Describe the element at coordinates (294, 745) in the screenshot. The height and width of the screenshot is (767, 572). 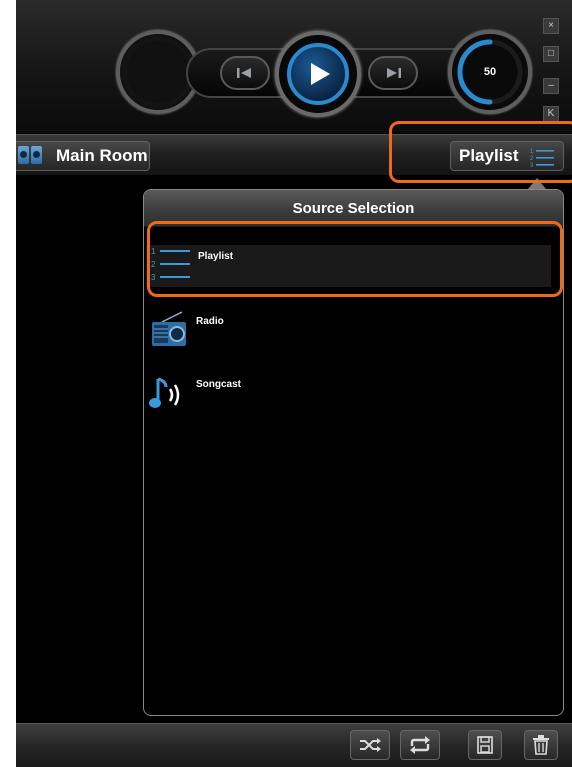
I see `bottom-toolbar` at that location.